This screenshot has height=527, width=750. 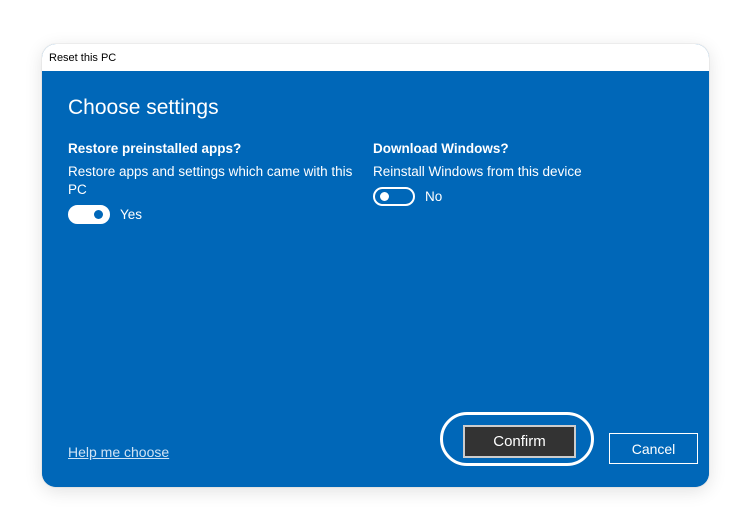 What do you see at coordinates (441, 148) in the screenshot?
I see `download-windows-title: Download Windows?` at bounding box center [441, 148].